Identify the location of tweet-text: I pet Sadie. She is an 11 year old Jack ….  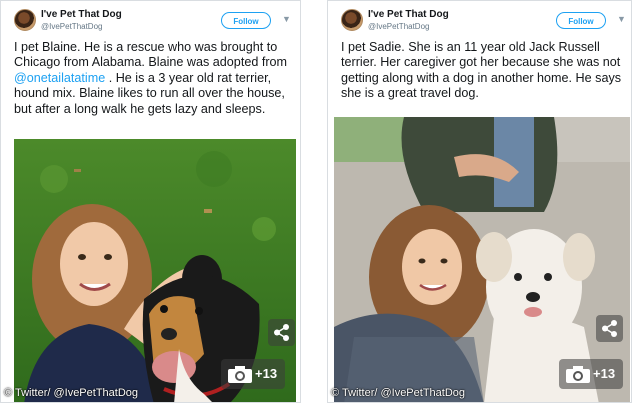
(481, 70).